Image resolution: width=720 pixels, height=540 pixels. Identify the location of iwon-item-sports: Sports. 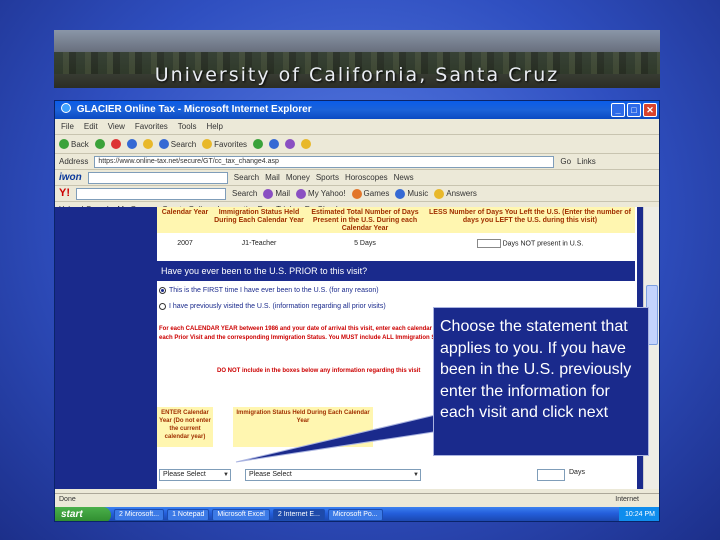
(327, 177).